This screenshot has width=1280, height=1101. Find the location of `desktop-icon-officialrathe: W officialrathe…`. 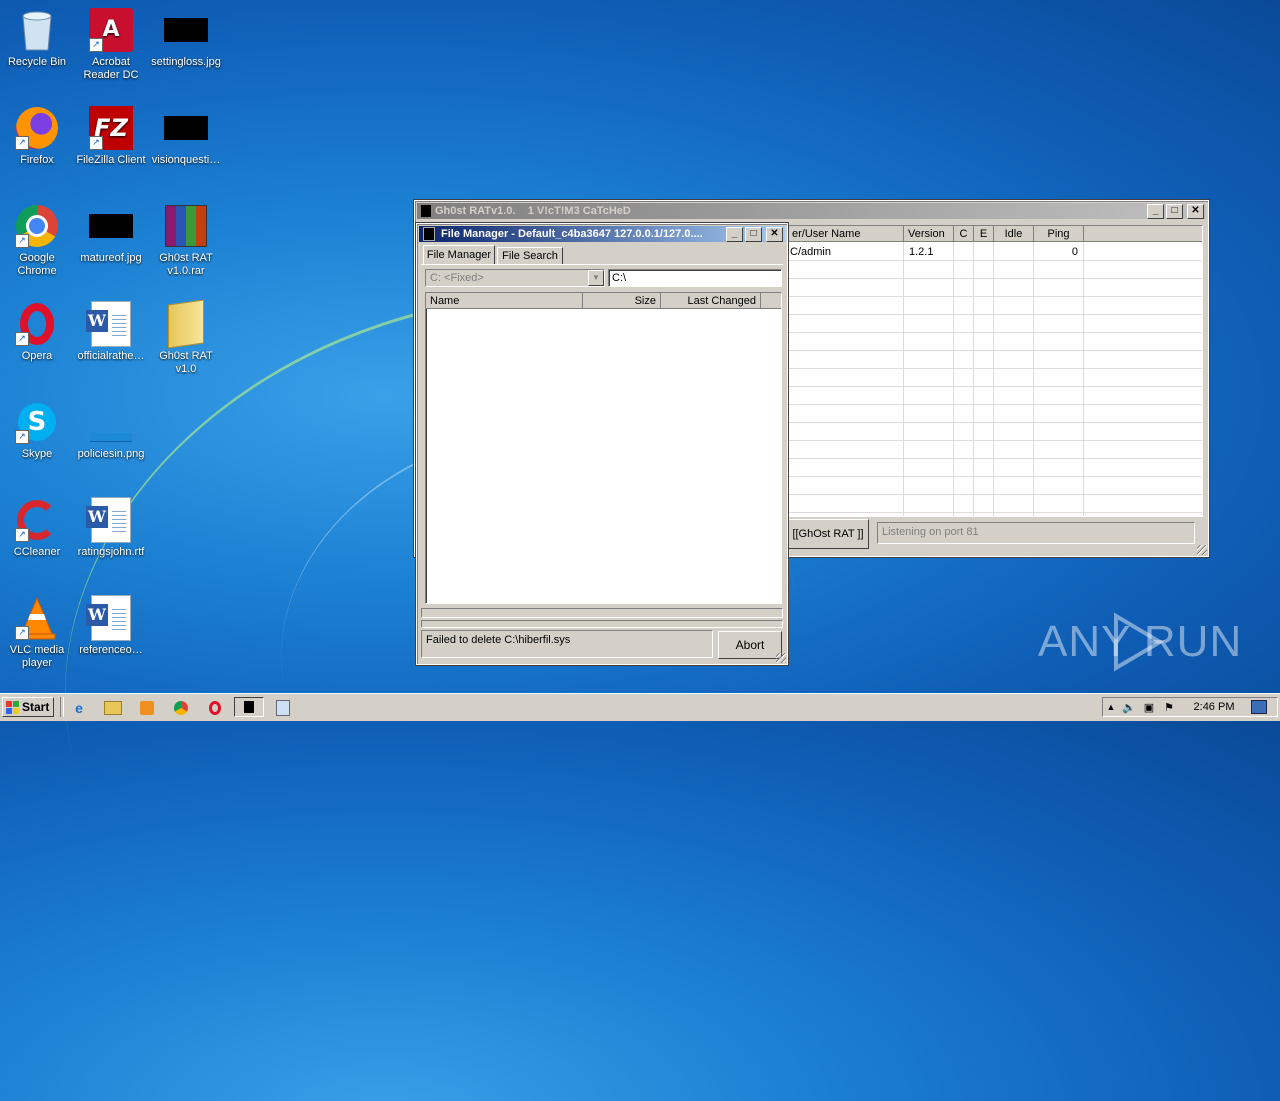

desktop-icon-officialrathe: W officialrathe… is located at coordinates (111, 332).